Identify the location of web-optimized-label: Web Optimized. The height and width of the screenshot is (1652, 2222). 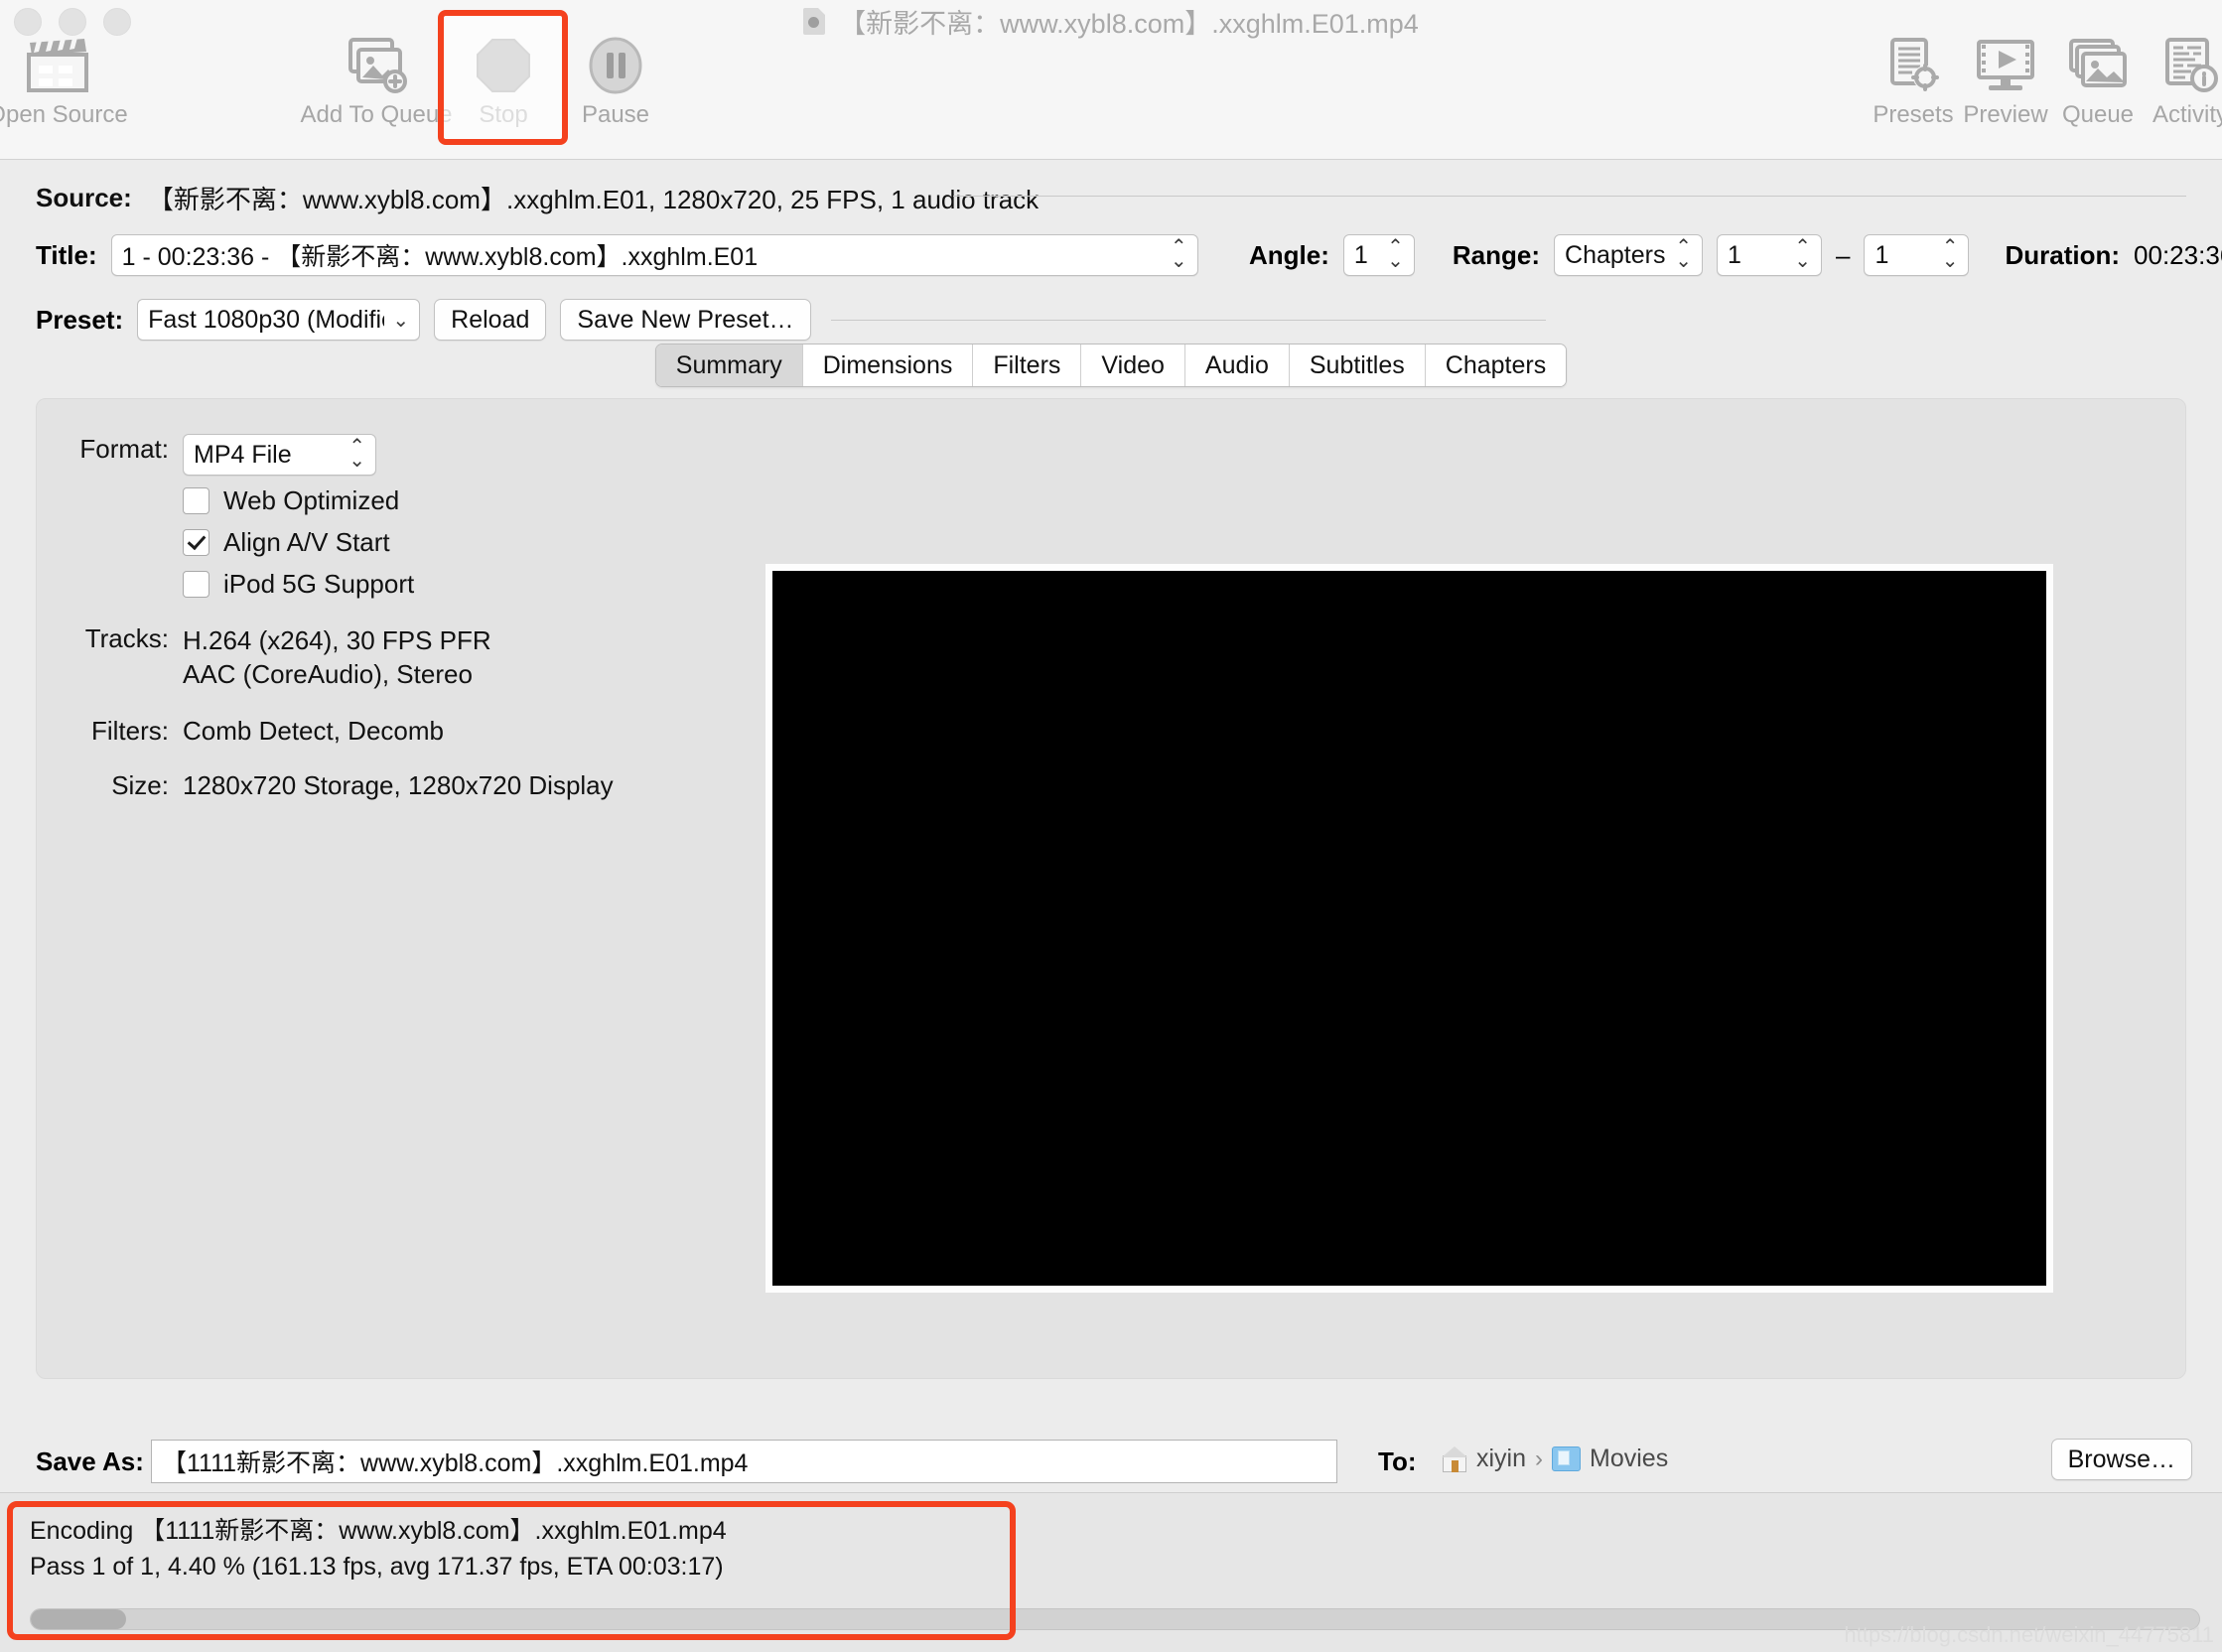
(311, 500).